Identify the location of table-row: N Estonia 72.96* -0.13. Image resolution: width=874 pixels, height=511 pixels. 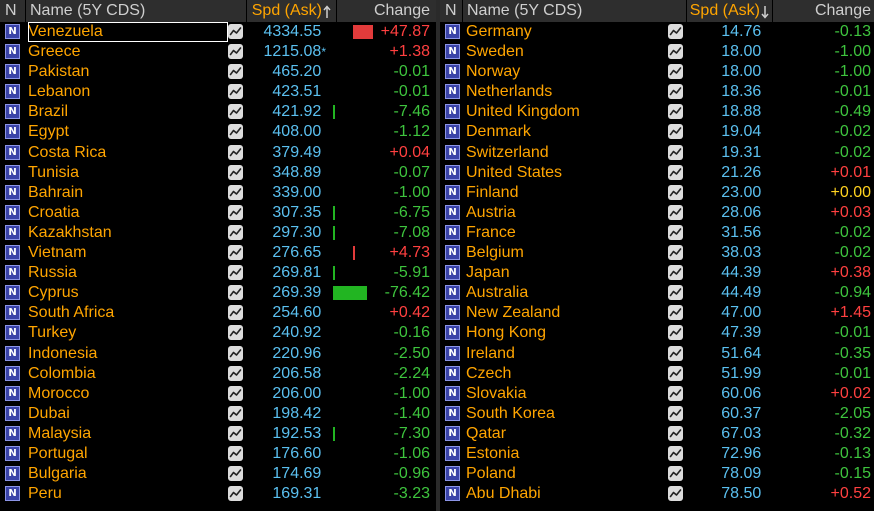
(657, 454).